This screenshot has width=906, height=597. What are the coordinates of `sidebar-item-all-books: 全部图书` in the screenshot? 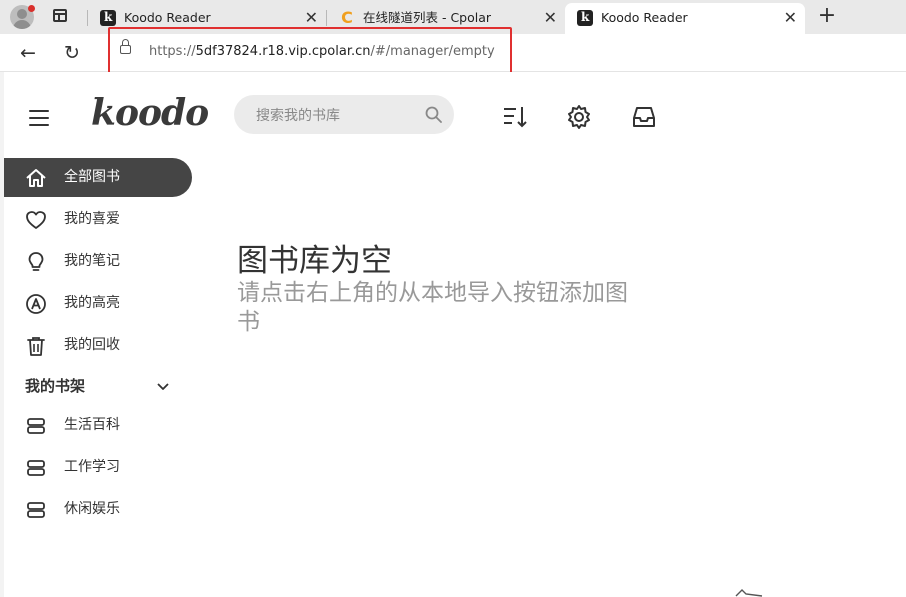 It's located at (98, 177).